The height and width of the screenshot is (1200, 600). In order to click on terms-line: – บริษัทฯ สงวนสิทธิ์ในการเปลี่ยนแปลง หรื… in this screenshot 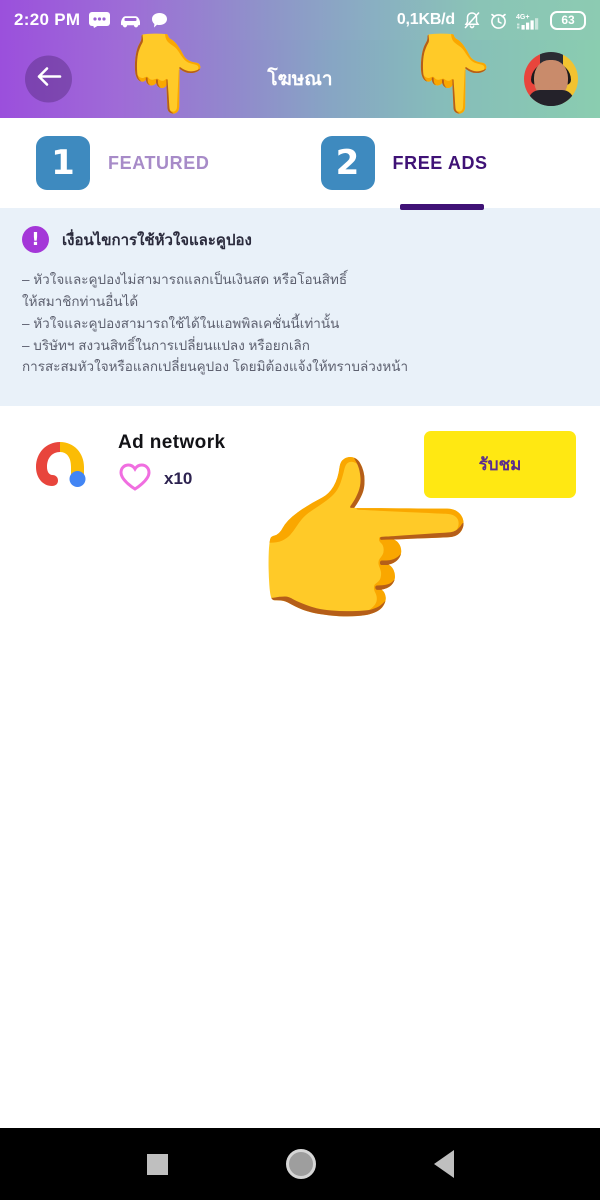, I will do `click(166, 345)`.